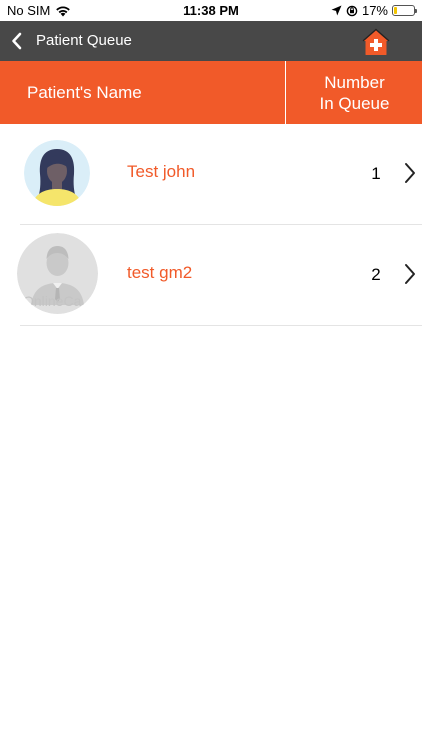 This screenshot has height=750, width=422. I want to click on table-header: Patient's Name Number In Queue, so click(211, 92).